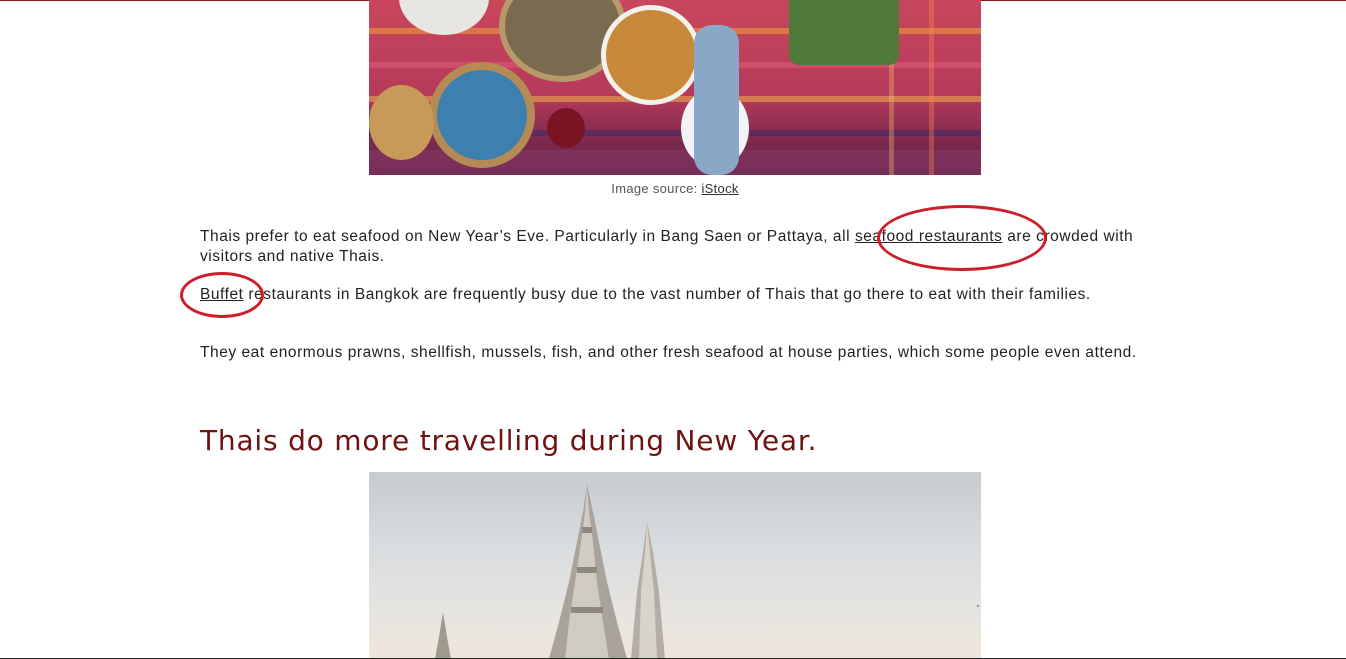 Image resolution: width=1346 pixels, height=659 pixels. I want to click on annotation-circle-buffet, so click(222, 295).